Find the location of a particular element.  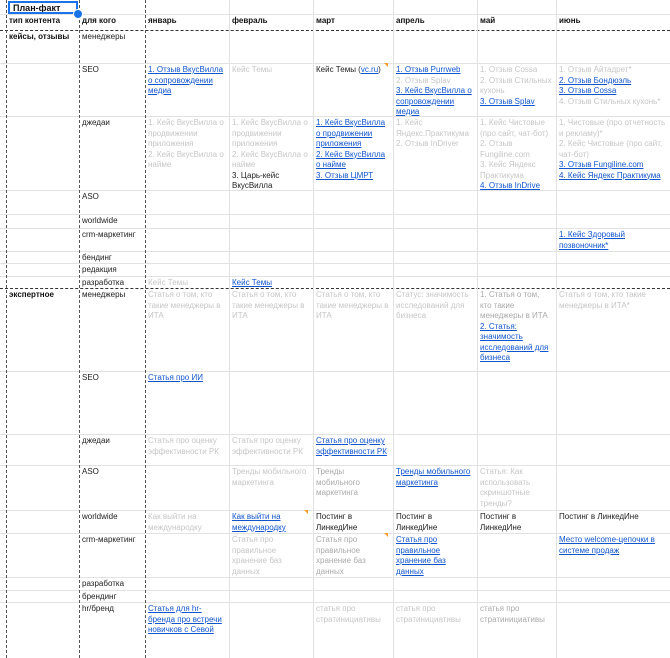

plan-cell-may: статья про стратинициативы is located at coordinates (516, 630).